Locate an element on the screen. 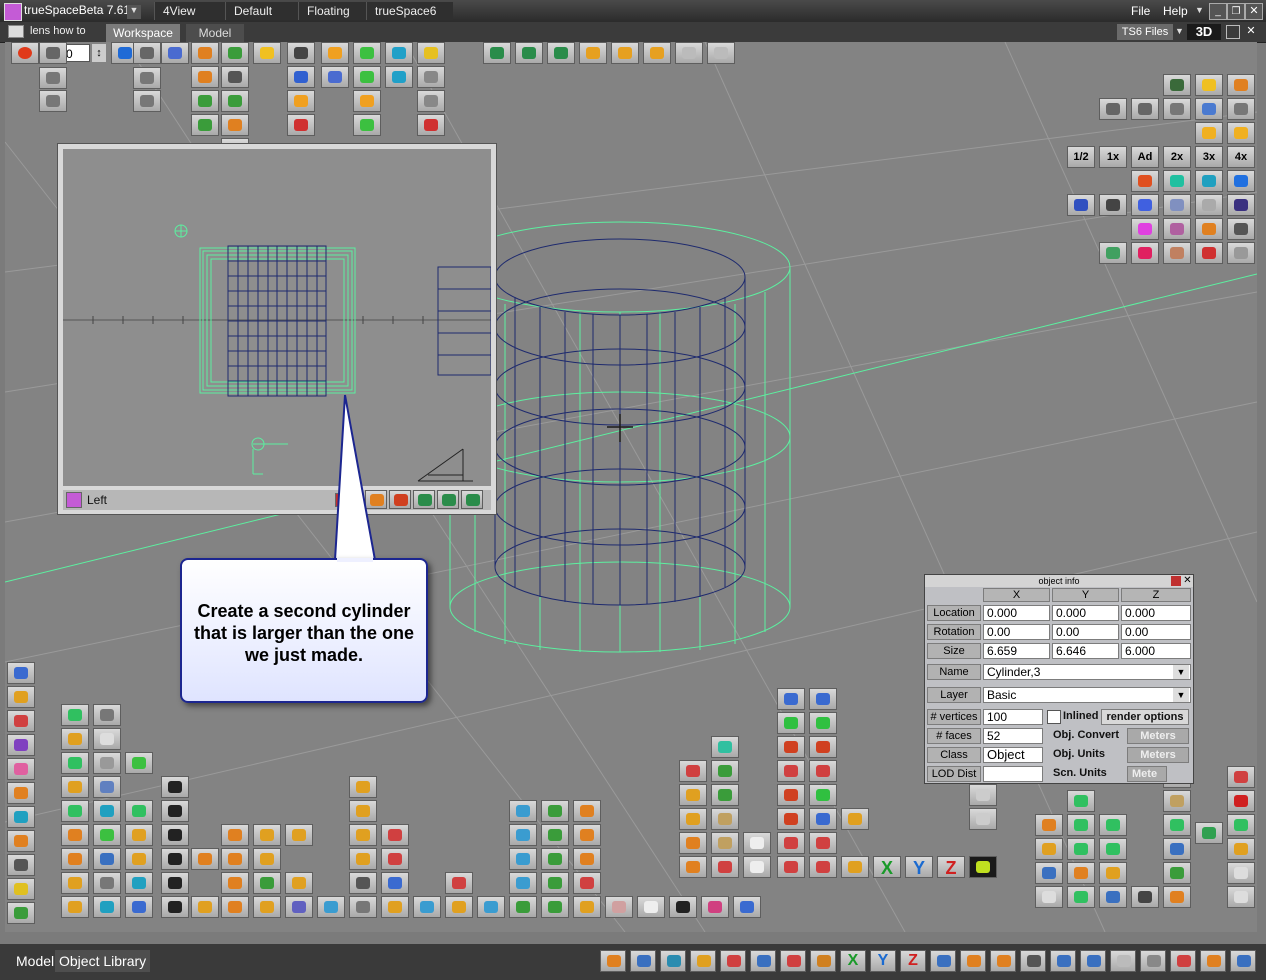 Image resolution: width=1266 pixels, height=980 pixels. cube-subtract-icon is located at coordinates (367, 125).